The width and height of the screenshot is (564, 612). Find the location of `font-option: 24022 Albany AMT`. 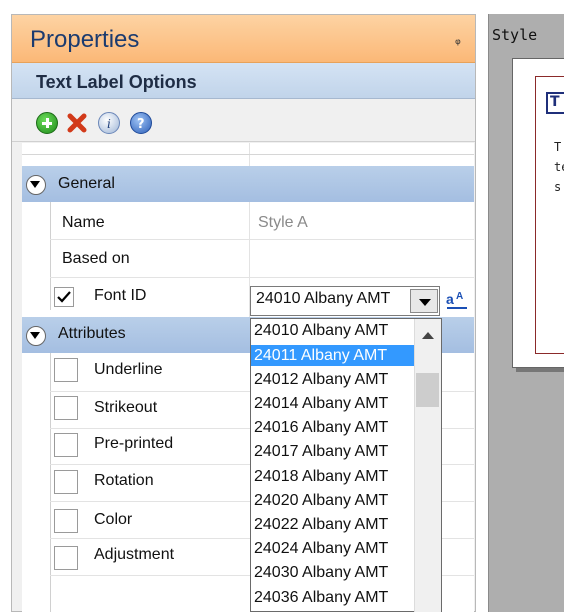

font-option: 24022 Albany AMT is located at coordinates (334, 524).